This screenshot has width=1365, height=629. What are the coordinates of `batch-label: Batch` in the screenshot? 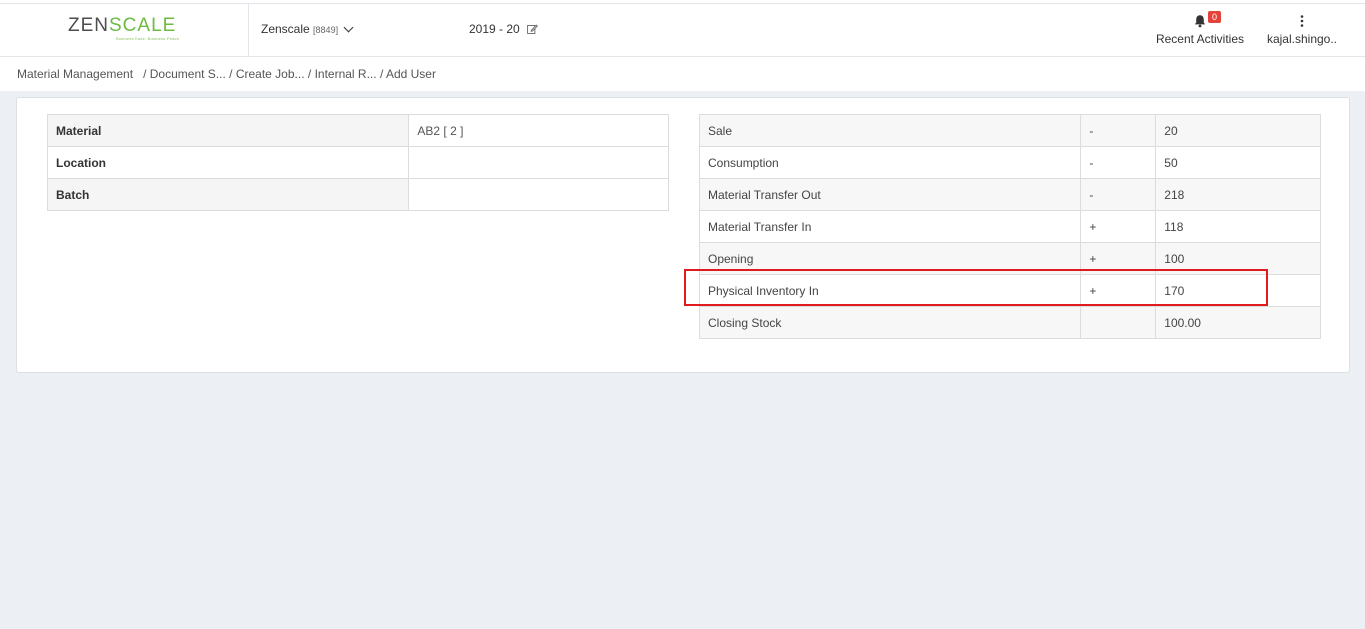 It's located at (228, 194).